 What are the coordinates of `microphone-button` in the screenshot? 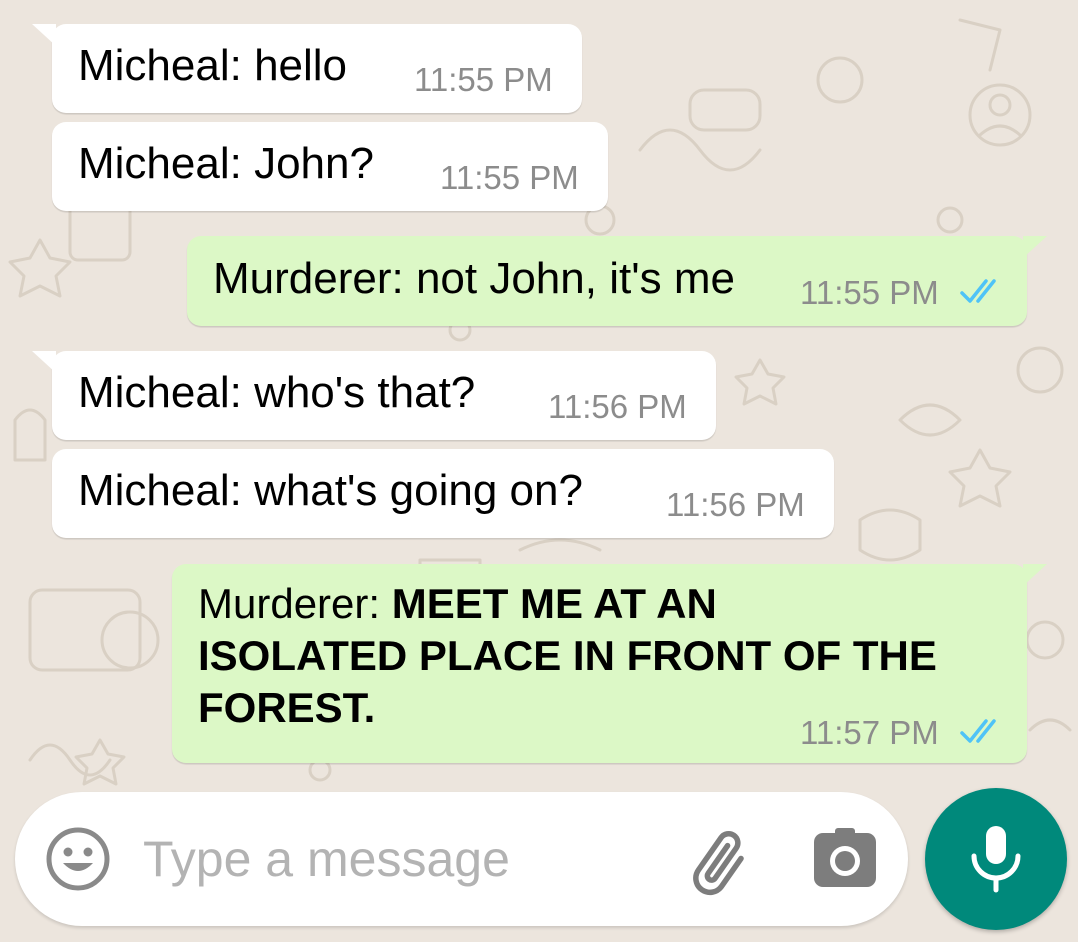 It's located at (996, 859).